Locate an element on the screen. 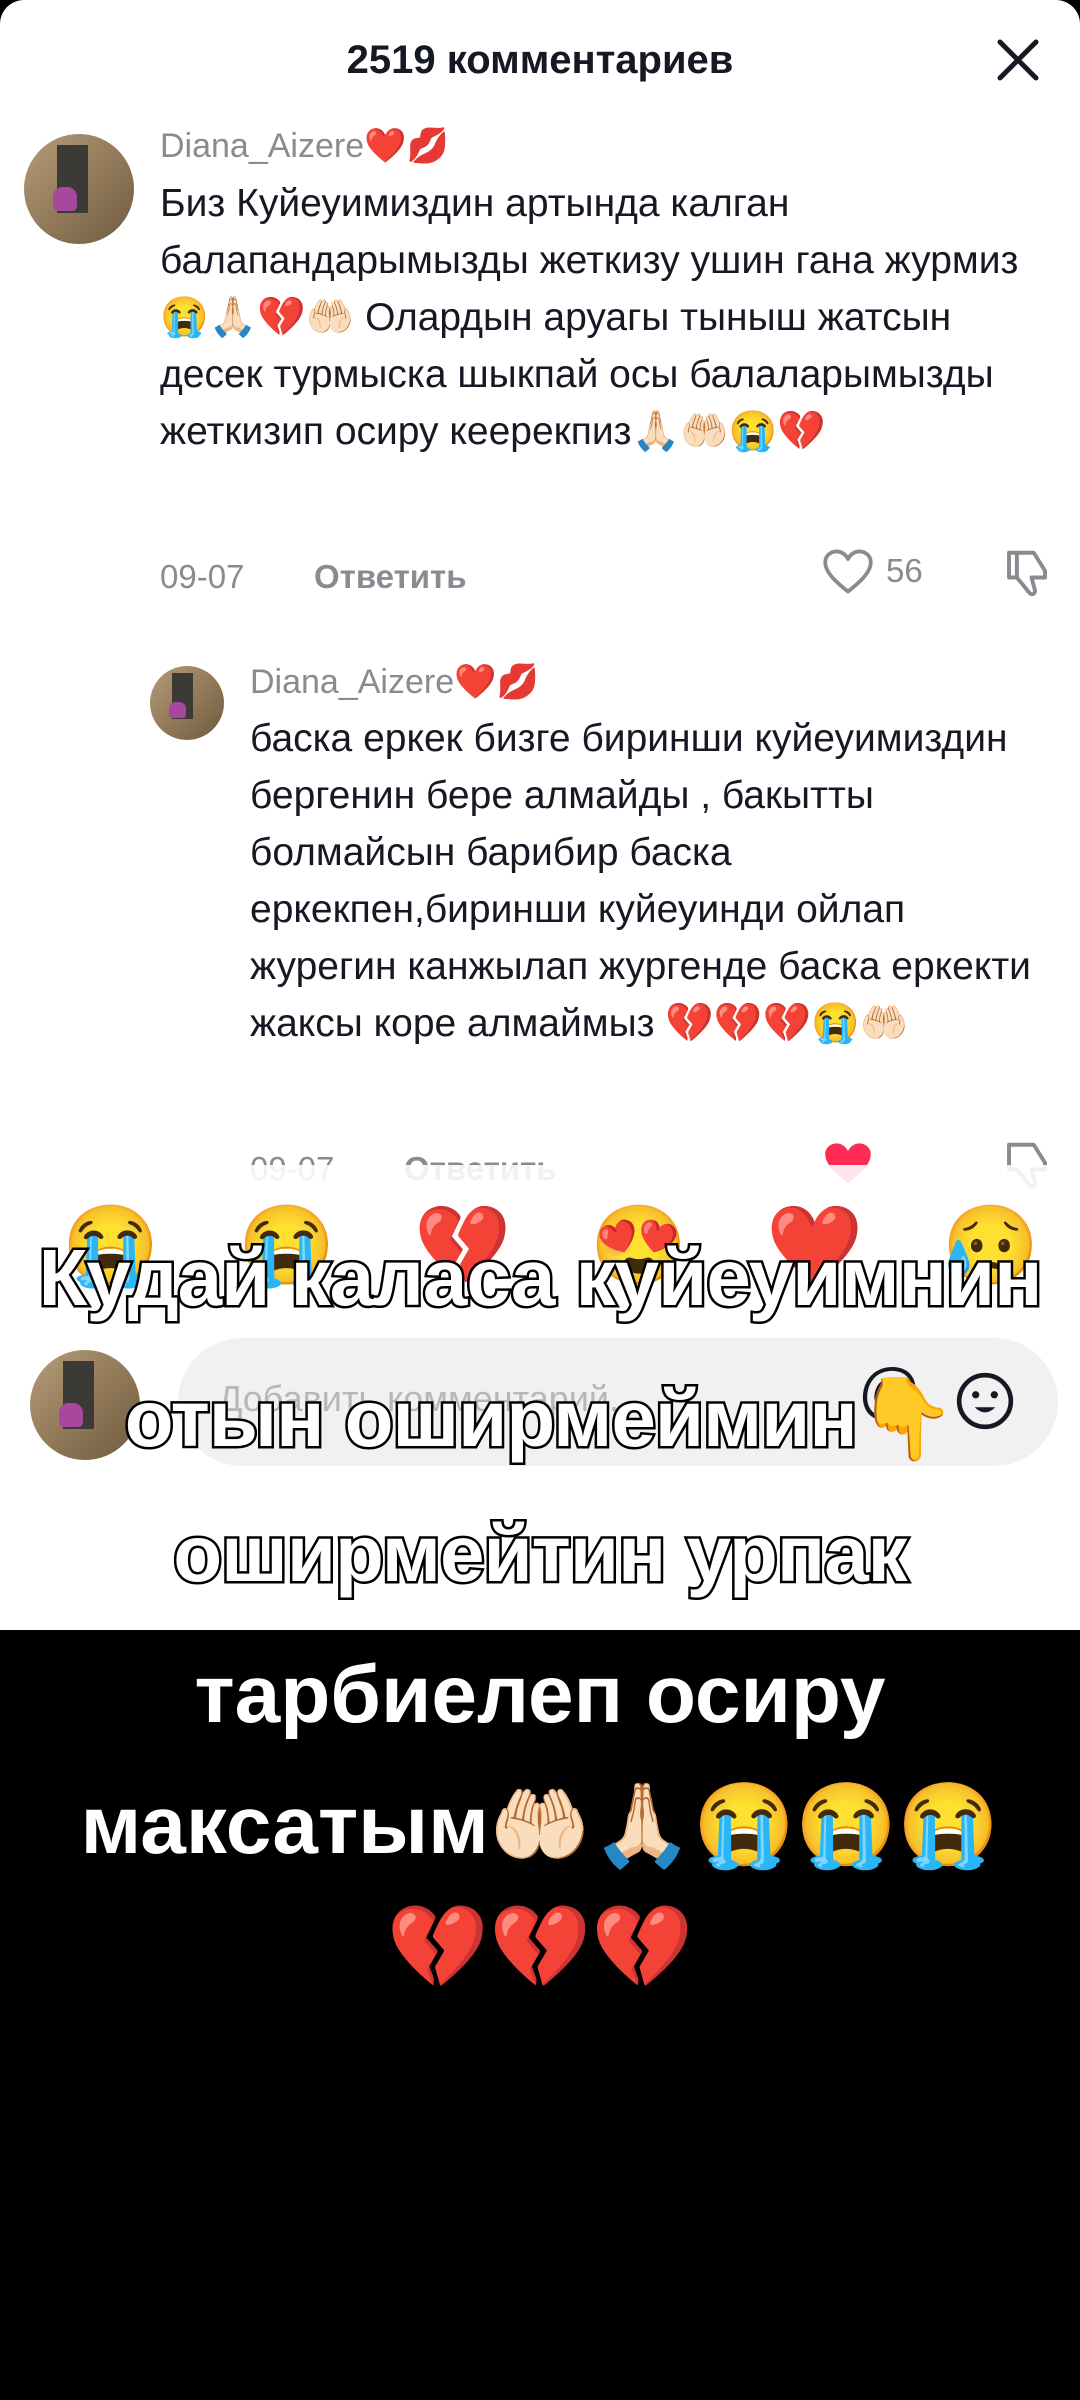  comment-date: 09-07 is located at coordinates (202, 576).